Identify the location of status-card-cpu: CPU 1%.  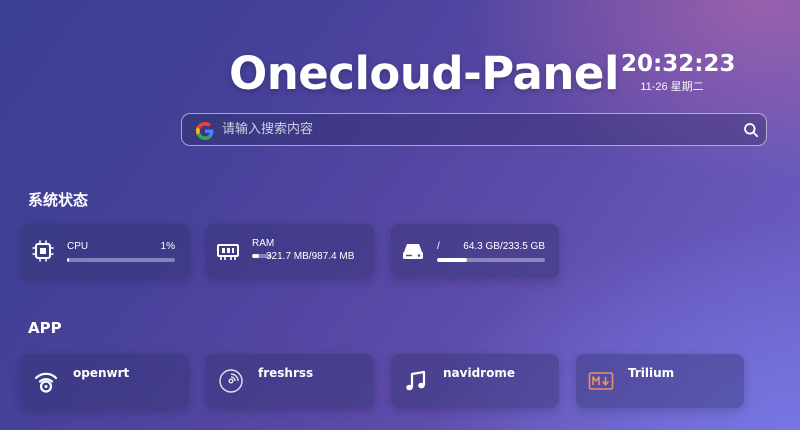
(105, 251).